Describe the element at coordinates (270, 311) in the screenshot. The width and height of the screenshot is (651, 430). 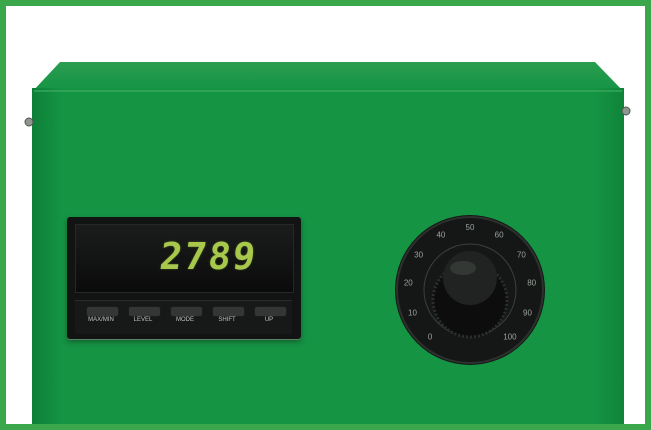
I see `up-button` at that location.